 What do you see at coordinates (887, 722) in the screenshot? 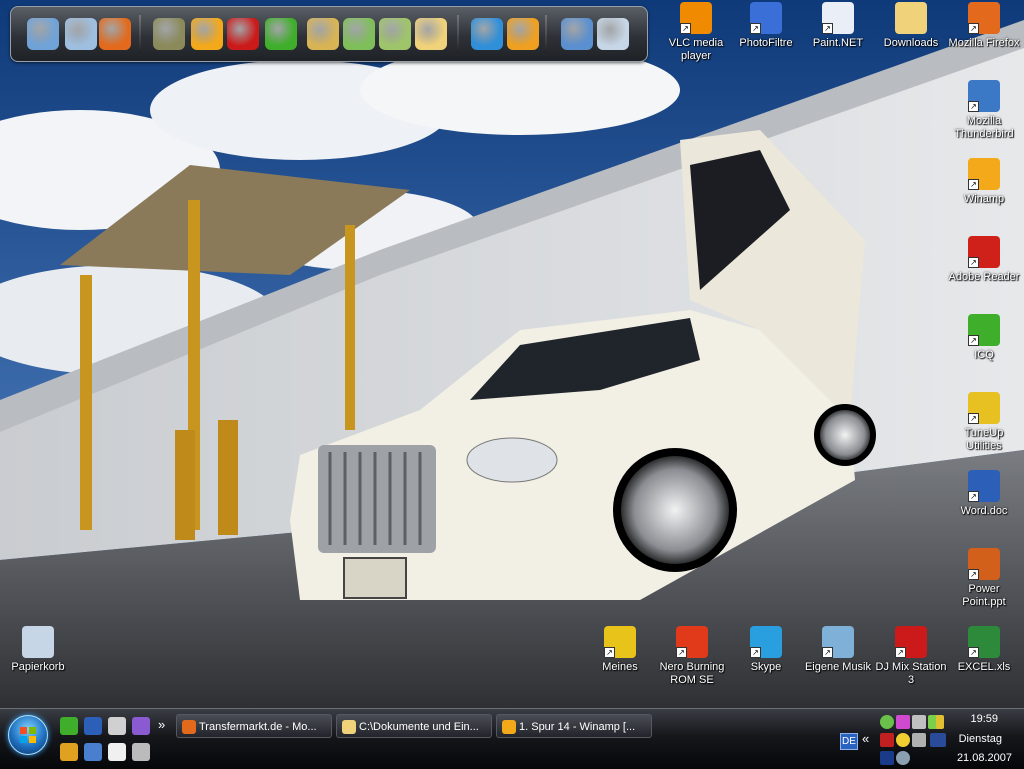
I see `tray-clock-icon` at bounding box center [887, 722].